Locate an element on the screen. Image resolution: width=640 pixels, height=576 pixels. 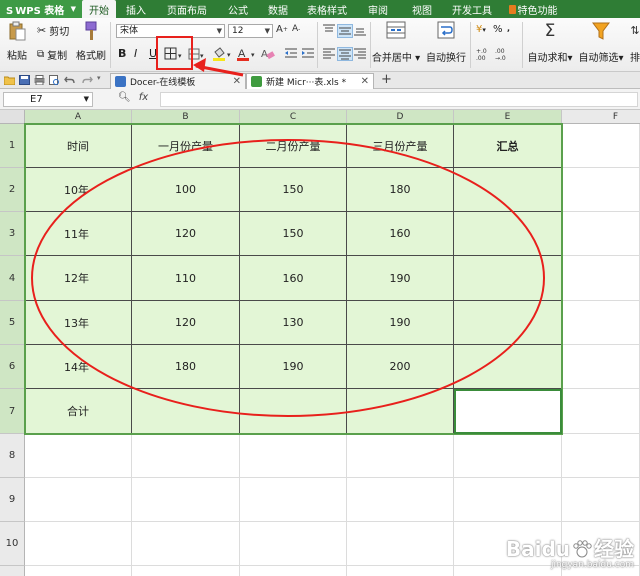
paw-icon is located at coordinates (582, 549).